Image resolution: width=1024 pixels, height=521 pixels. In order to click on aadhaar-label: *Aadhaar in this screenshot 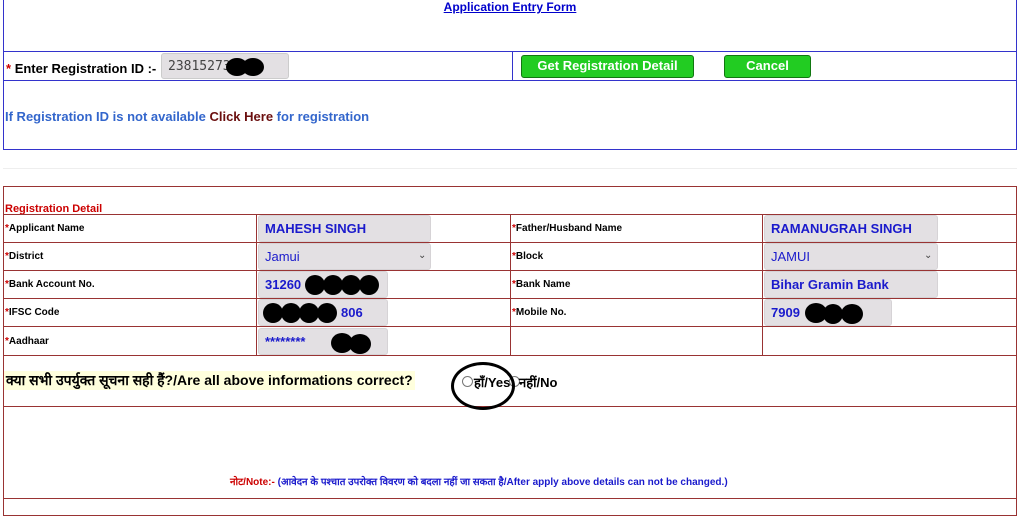, I will do `click(27, 341)`.